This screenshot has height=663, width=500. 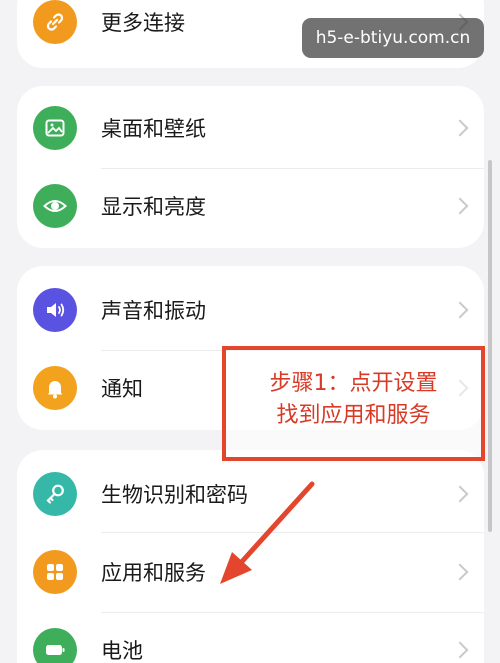 I want to click on eye-icon, so click(x=55, y=206).